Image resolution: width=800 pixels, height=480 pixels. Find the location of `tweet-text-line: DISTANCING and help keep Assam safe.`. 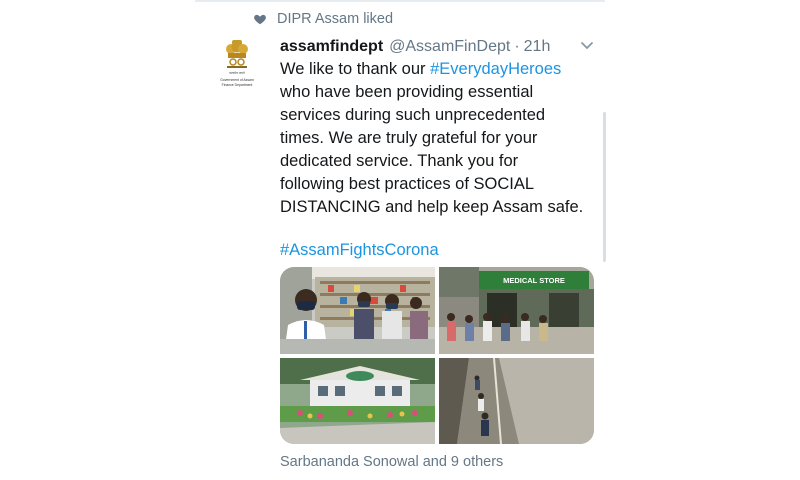

tweet-text-line: DISTANCING and help keep Assam safe. is located at coordinates (432, 207).